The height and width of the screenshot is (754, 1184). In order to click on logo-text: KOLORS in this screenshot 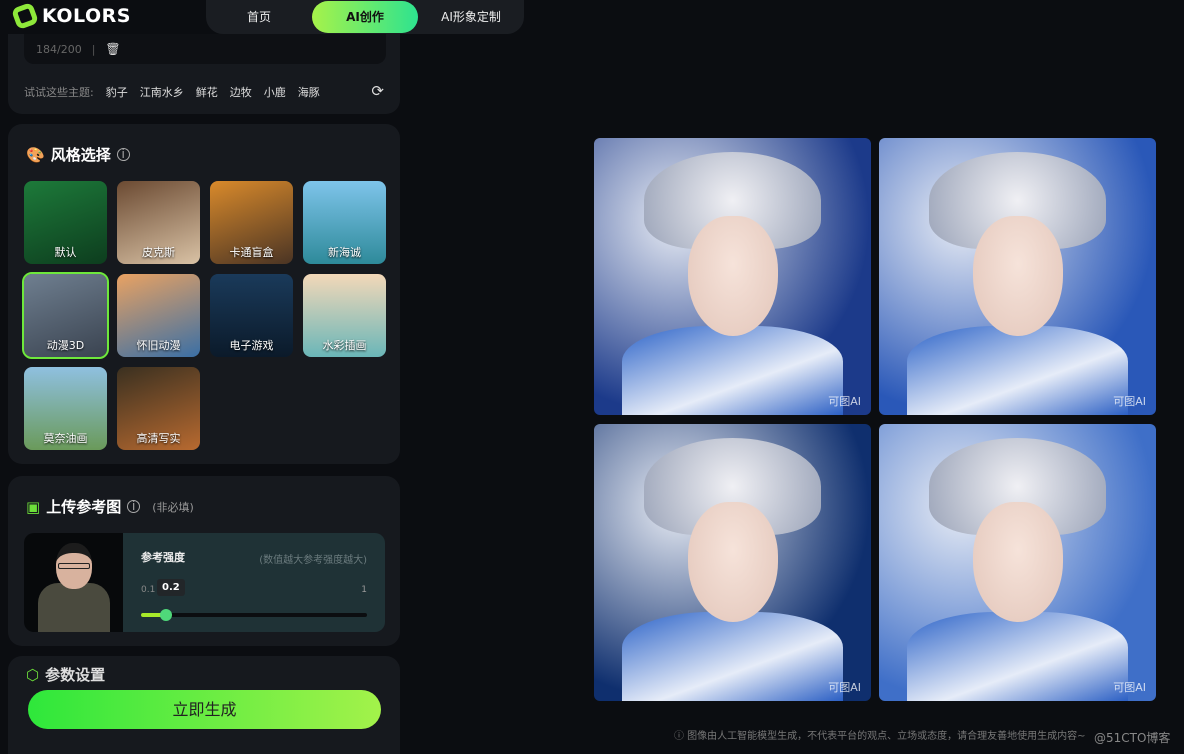, I will do `click(86, 16)`.